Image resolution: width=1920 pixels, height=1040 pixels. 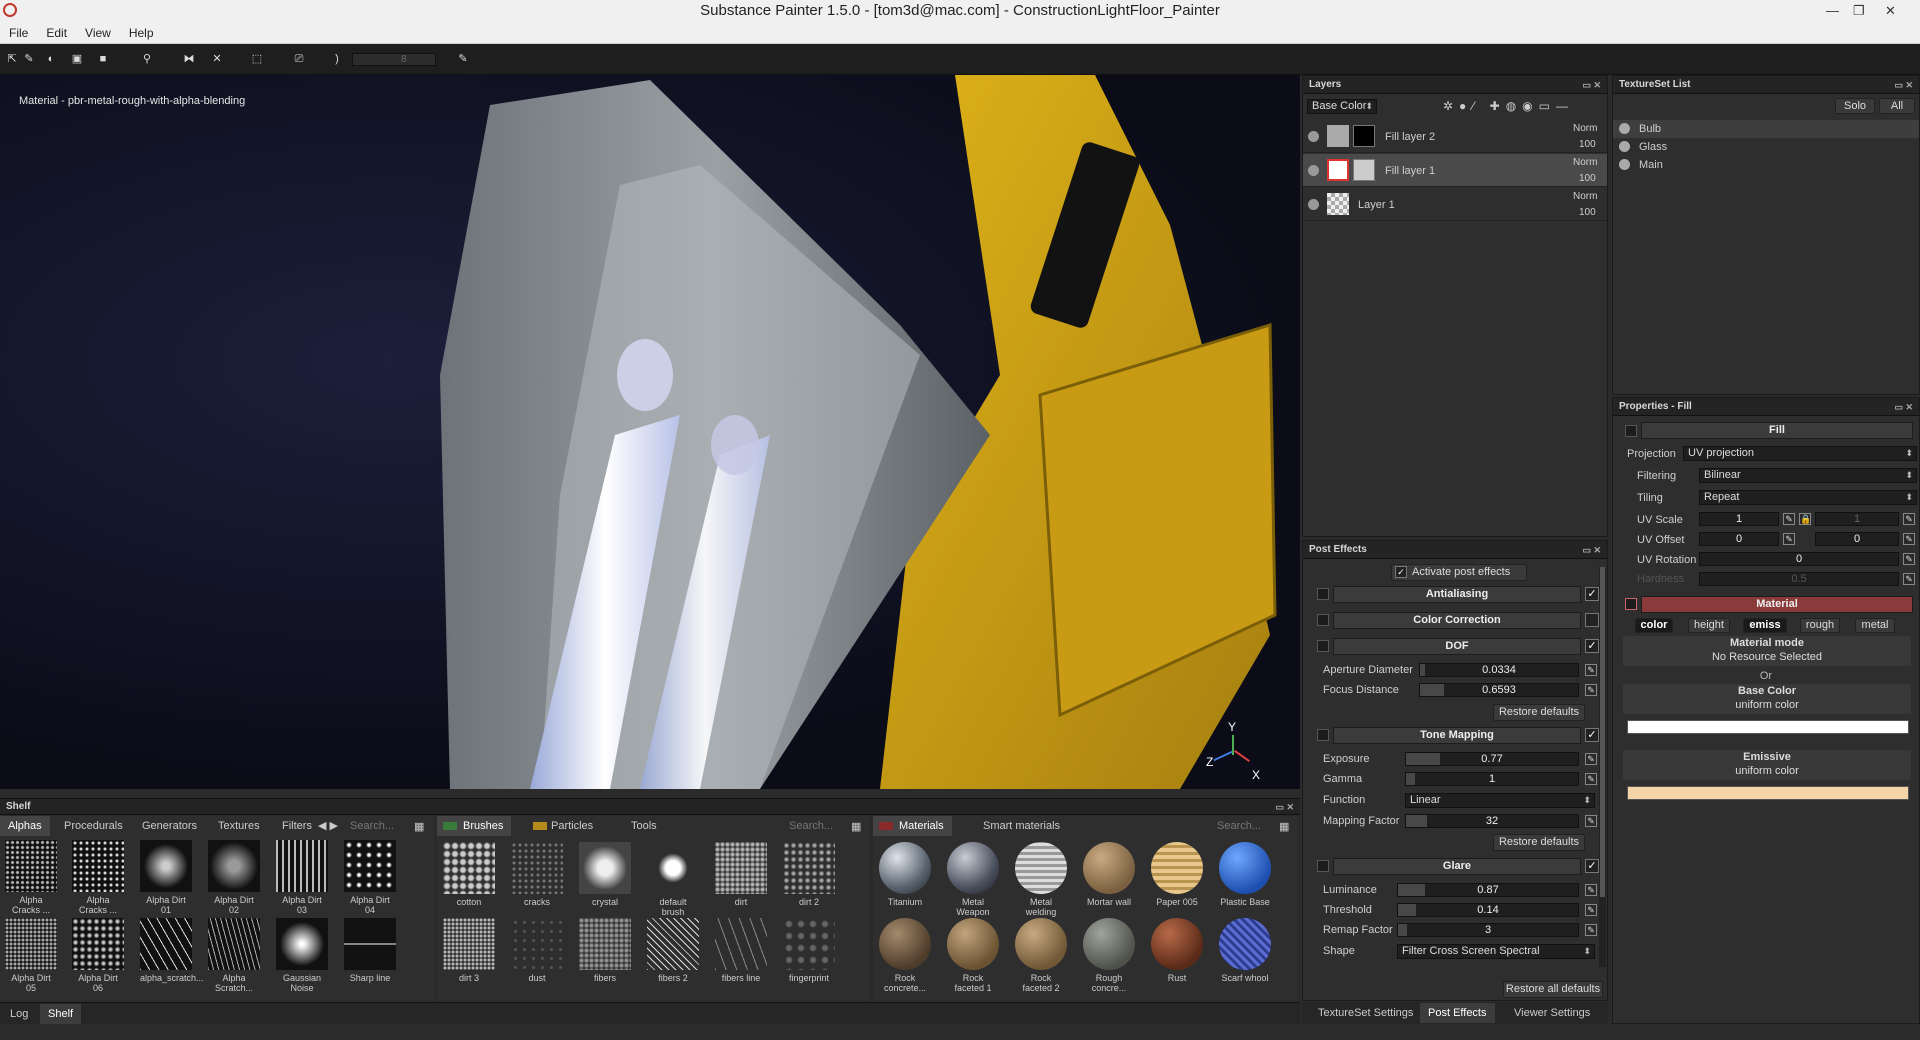 What do you see at coordinates (1552, 1013) in the screenshot?
I see `tab-viewer-settings: Viewer Settings` at bounding box center [1552, 1013].